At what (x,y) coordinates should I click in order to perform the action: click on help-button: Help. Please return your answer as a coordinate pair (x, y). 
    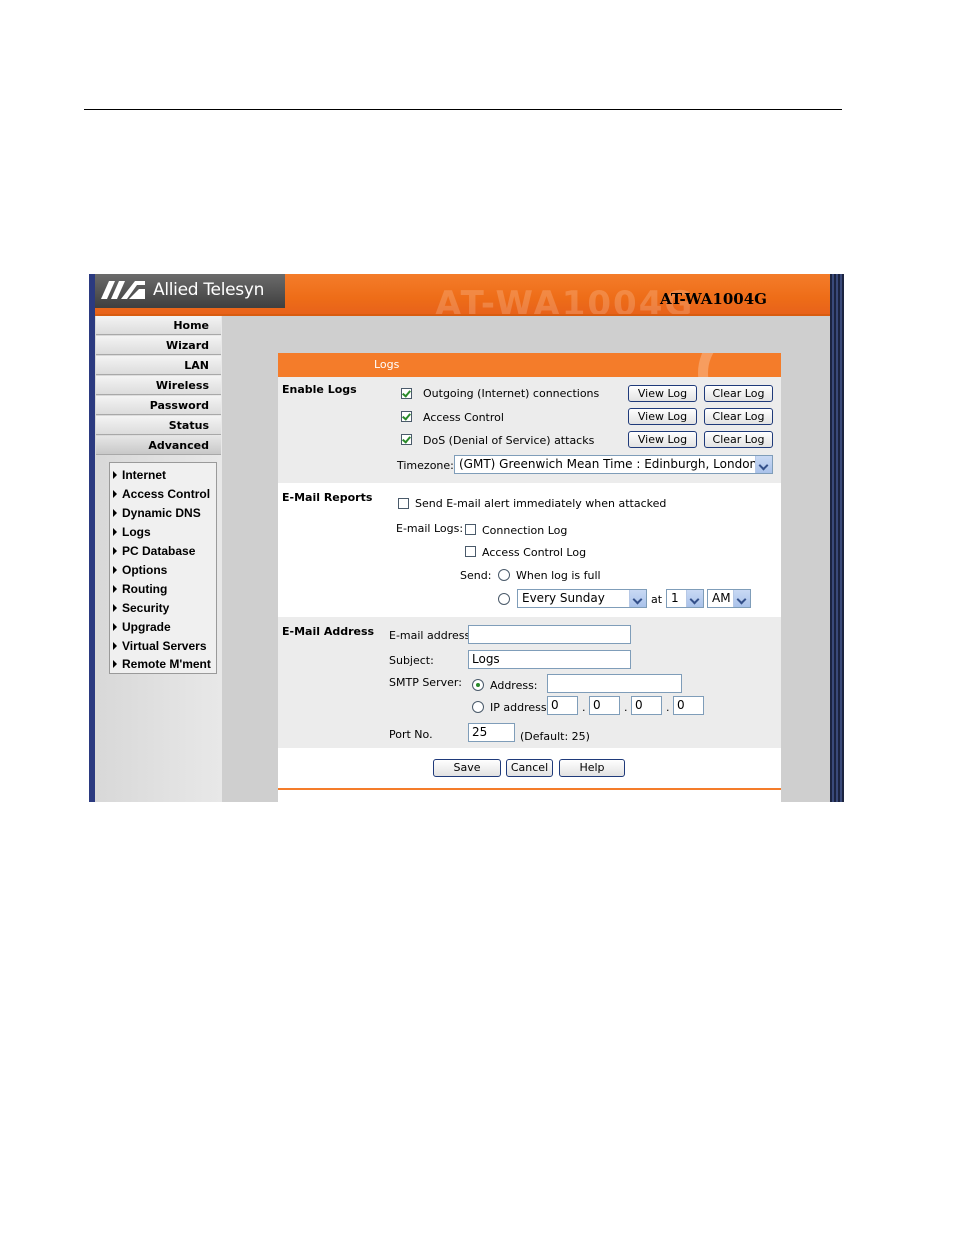
    Looking at the image, I should click on (592, 768).